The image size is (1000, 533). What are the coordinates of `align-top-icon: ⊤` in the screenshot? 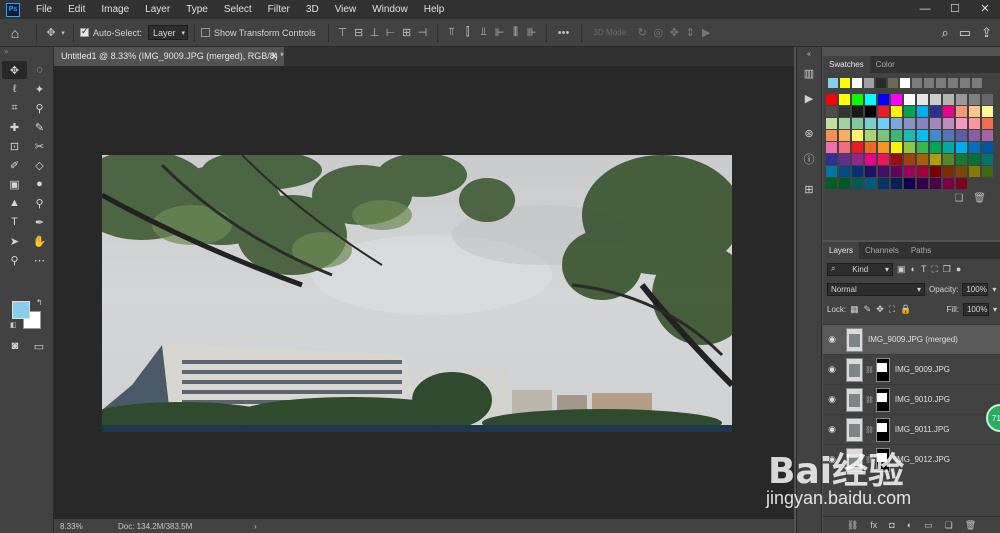 It's located at (343, 32).